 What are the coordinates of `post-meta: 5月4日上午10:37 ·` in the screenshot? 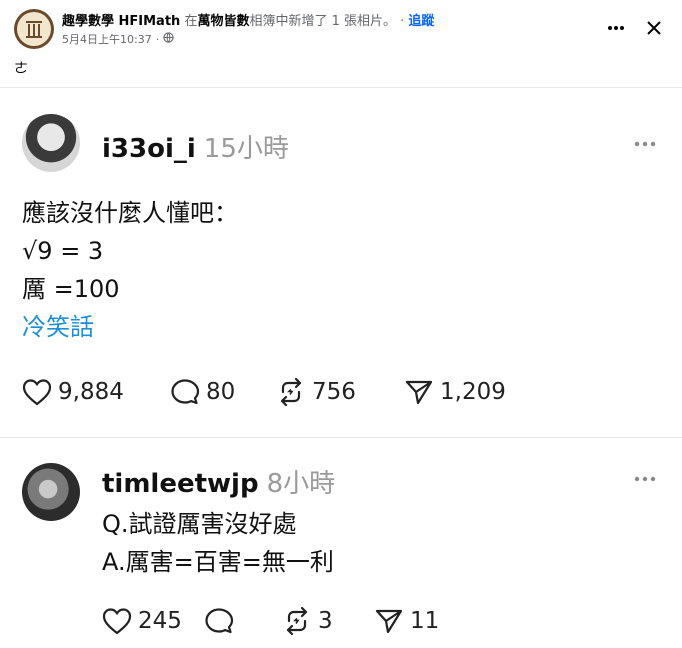 It's located at (118, 39).